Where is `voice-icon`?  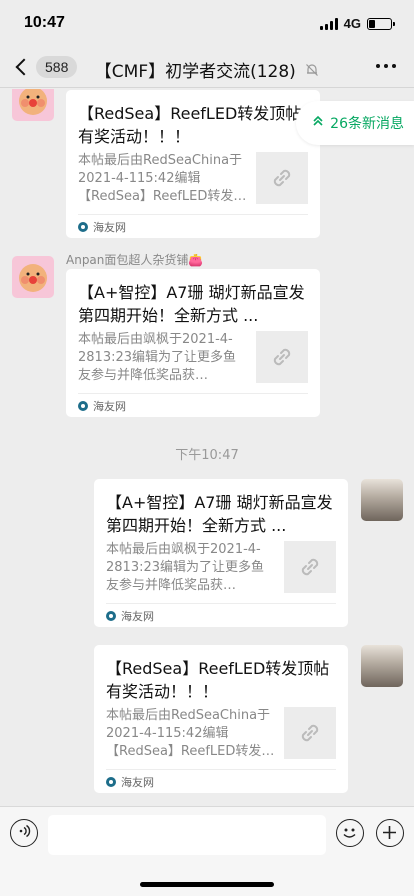
voice-icon is located at coordinates (24, 833).